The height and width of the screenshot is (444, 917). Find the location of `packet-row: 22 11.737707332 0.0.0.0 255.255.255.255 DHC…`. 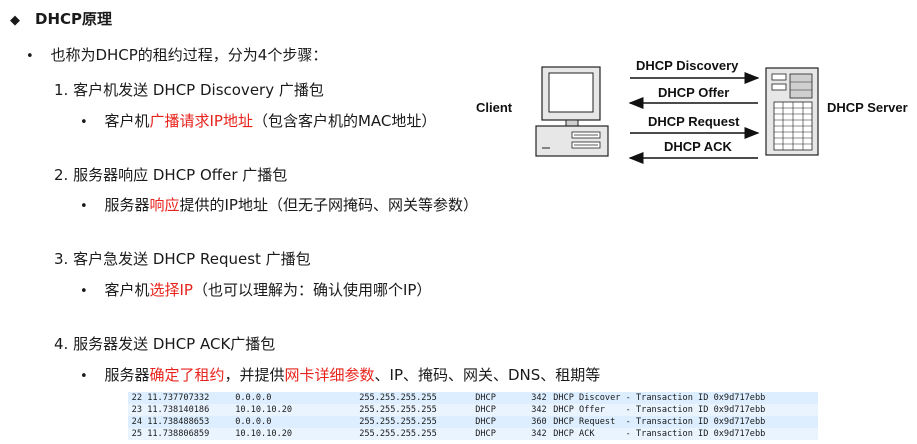

packet-row: 22 11.737707332 0.0.0.0 255.255.255.255 DHC… is located at coordinates (473, 398).